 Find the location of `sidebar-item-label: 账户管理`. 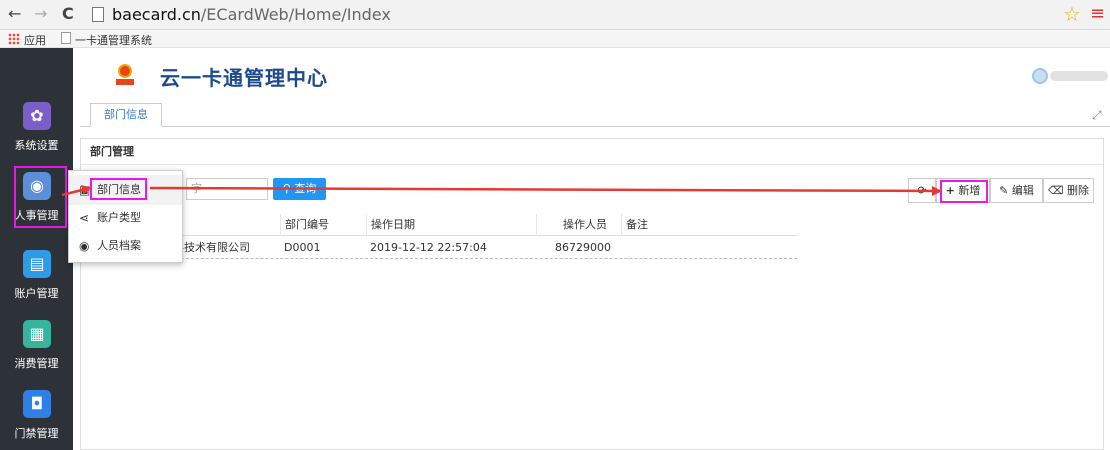

sidebar-item-label: 账户管理 is located at coordinates (36, 293).